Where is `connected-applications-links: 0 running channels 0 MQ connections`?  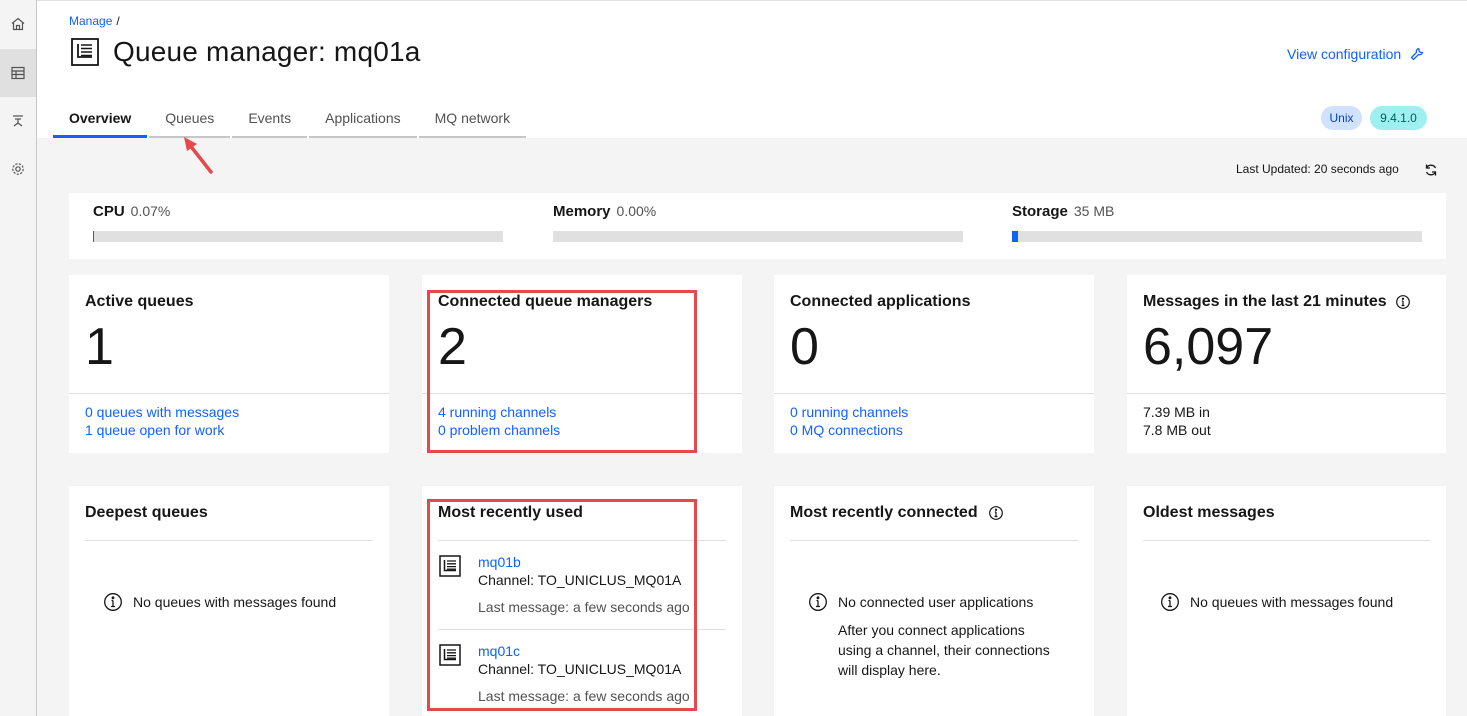 connected-applications-links: 0 running channels 0 MQ connections is located at coordinates (849, 421).